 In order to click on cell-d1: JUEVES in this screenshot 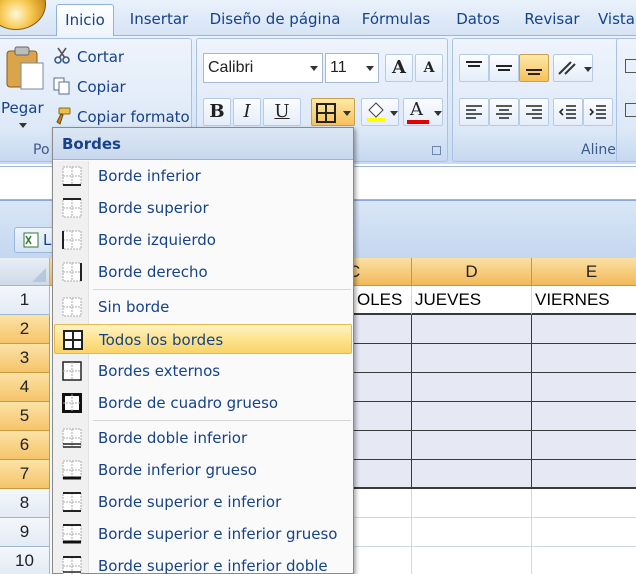, I will do `click(472, 300)`.